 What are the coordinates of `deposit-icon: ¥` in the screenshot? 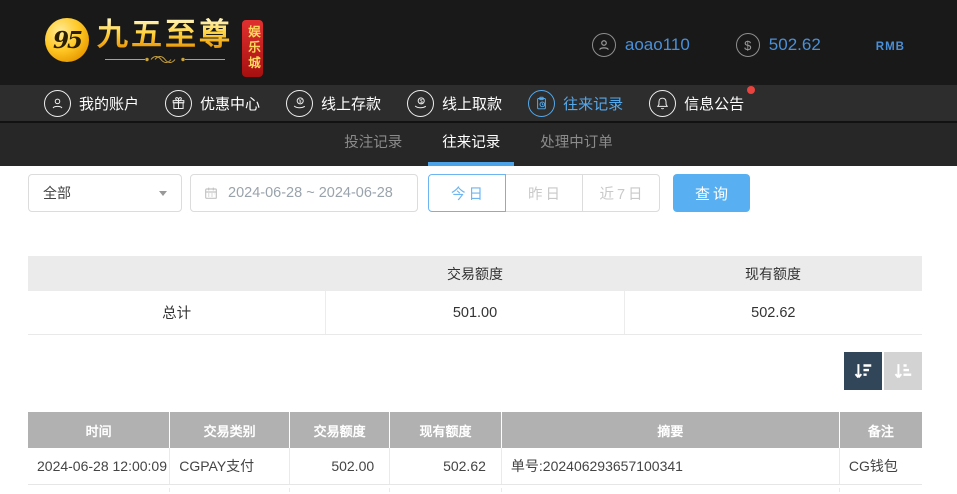 It's located at (300, 103).